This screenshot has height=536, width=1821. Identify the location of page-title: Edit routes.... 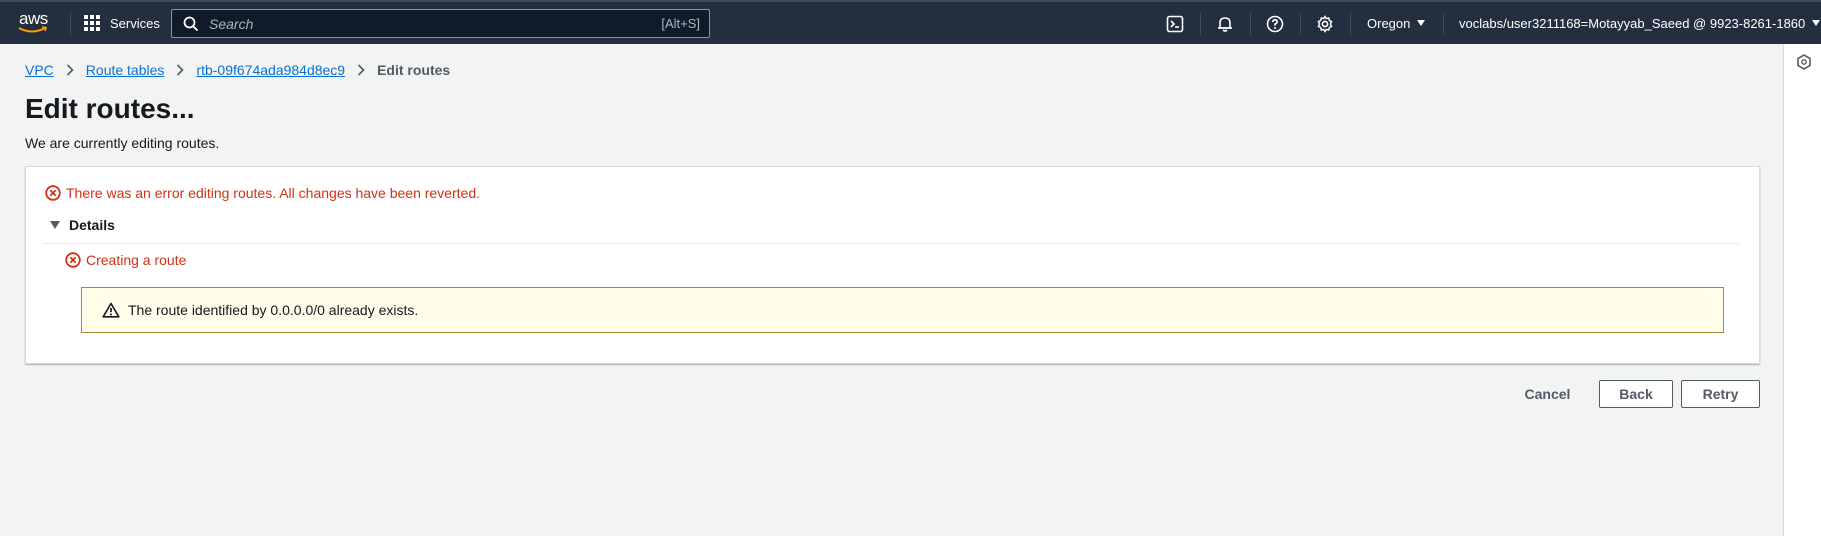
(110, 108).